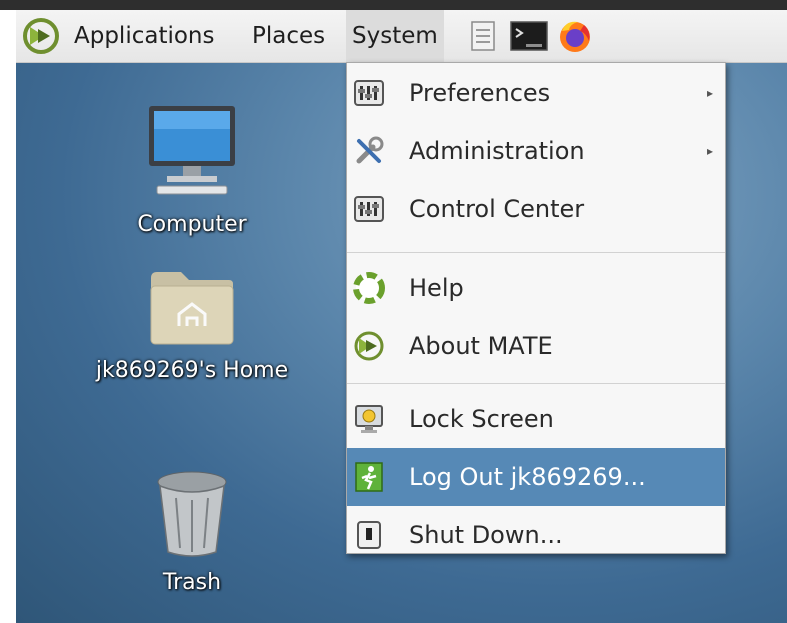  Describe the element at coordinates (529, 36) in the screenshot. I see `terminal-icon` at that location.